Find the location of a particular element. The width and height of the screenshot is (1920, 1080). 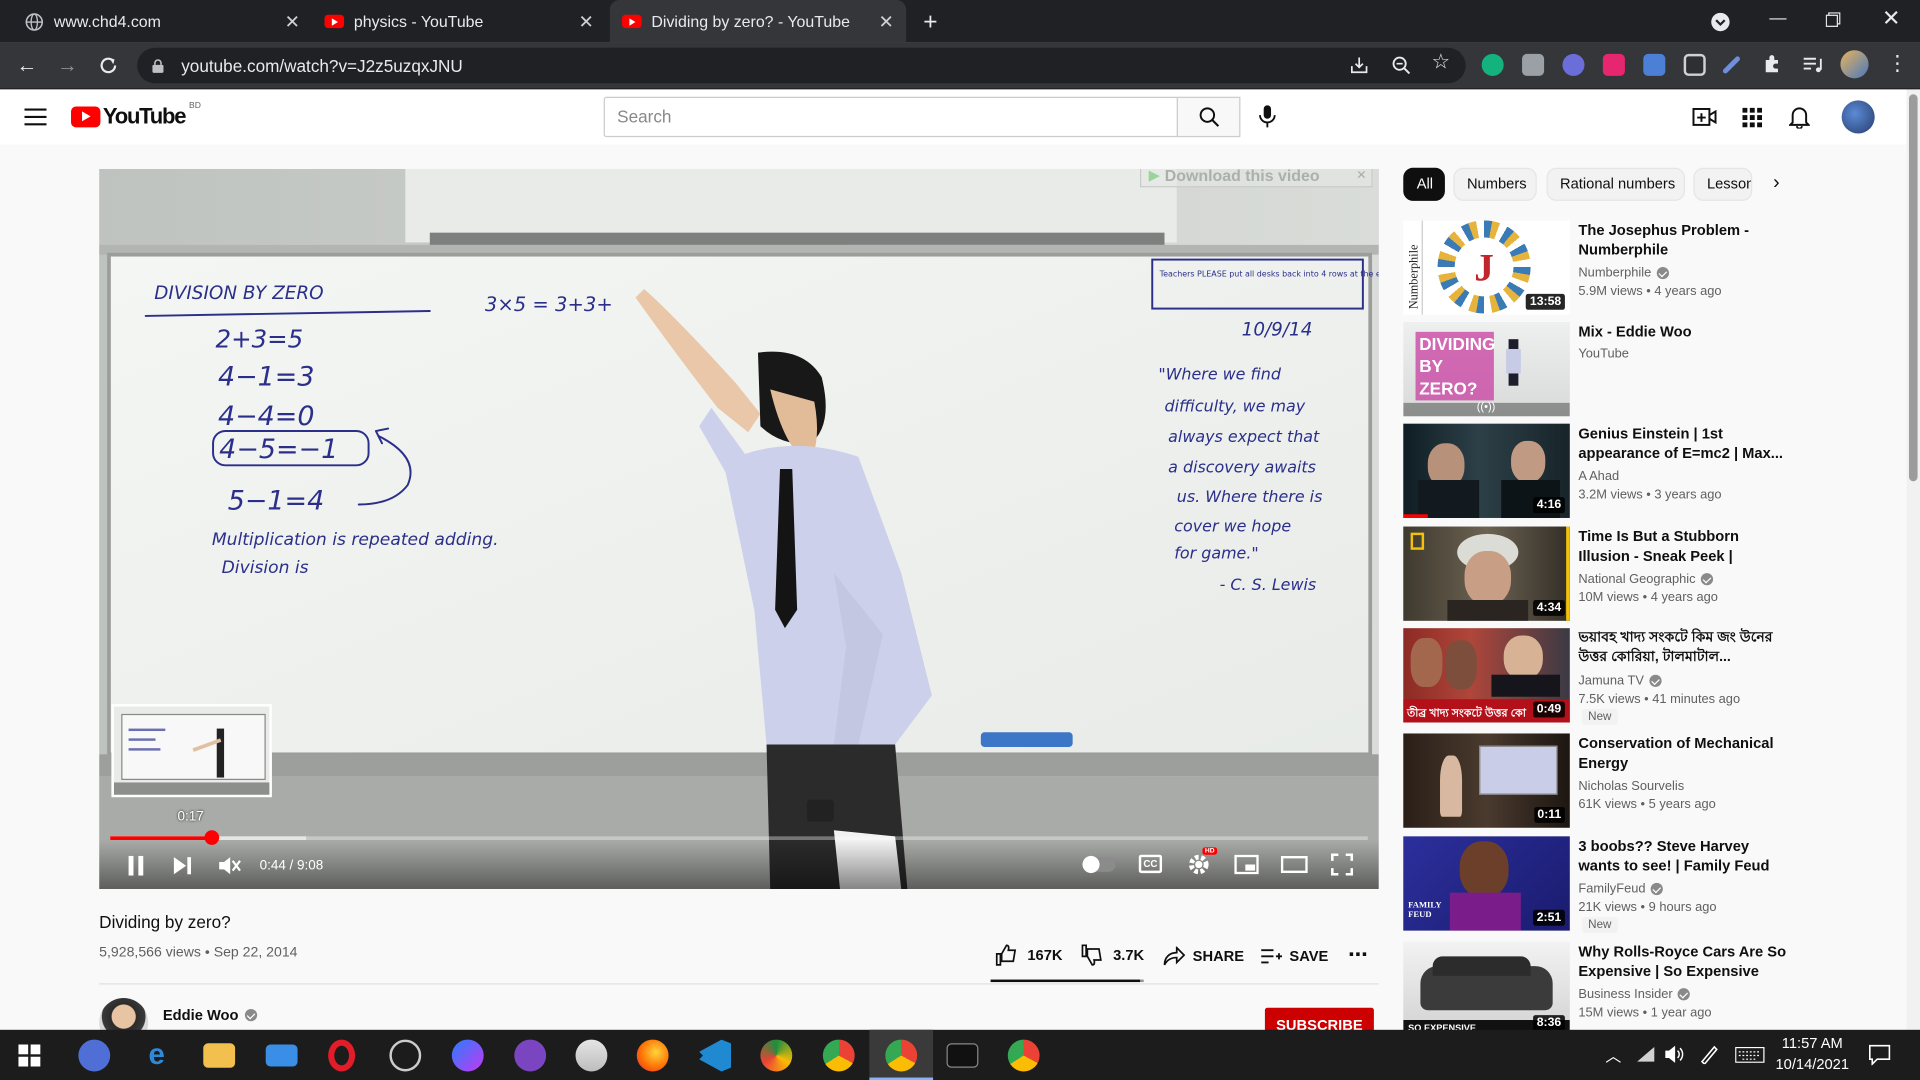

channel-name-link: Eddie Woo is located at coordinates (210, 1015).